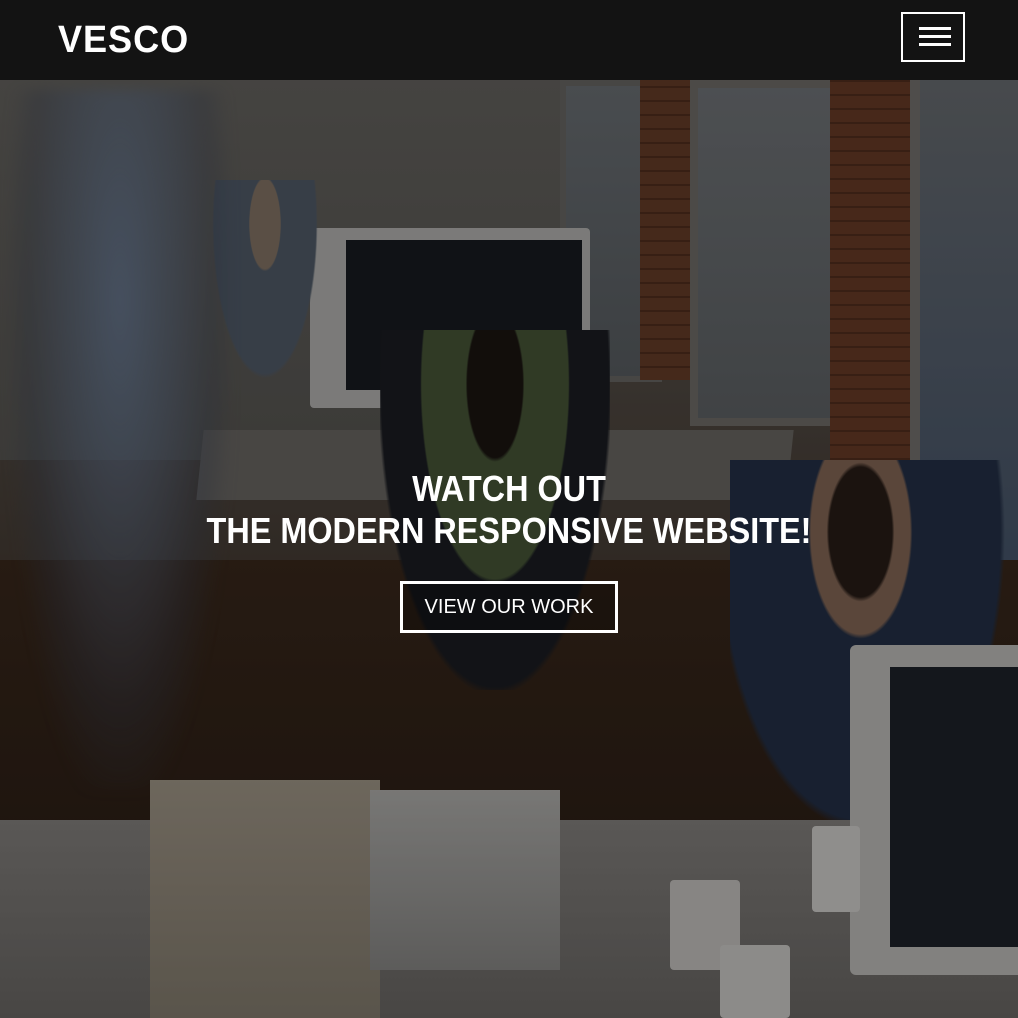 This screenshot has height=1018, width=1018. I want to click on hero-headline-line1: WATCH OUT, so click(509, 488).